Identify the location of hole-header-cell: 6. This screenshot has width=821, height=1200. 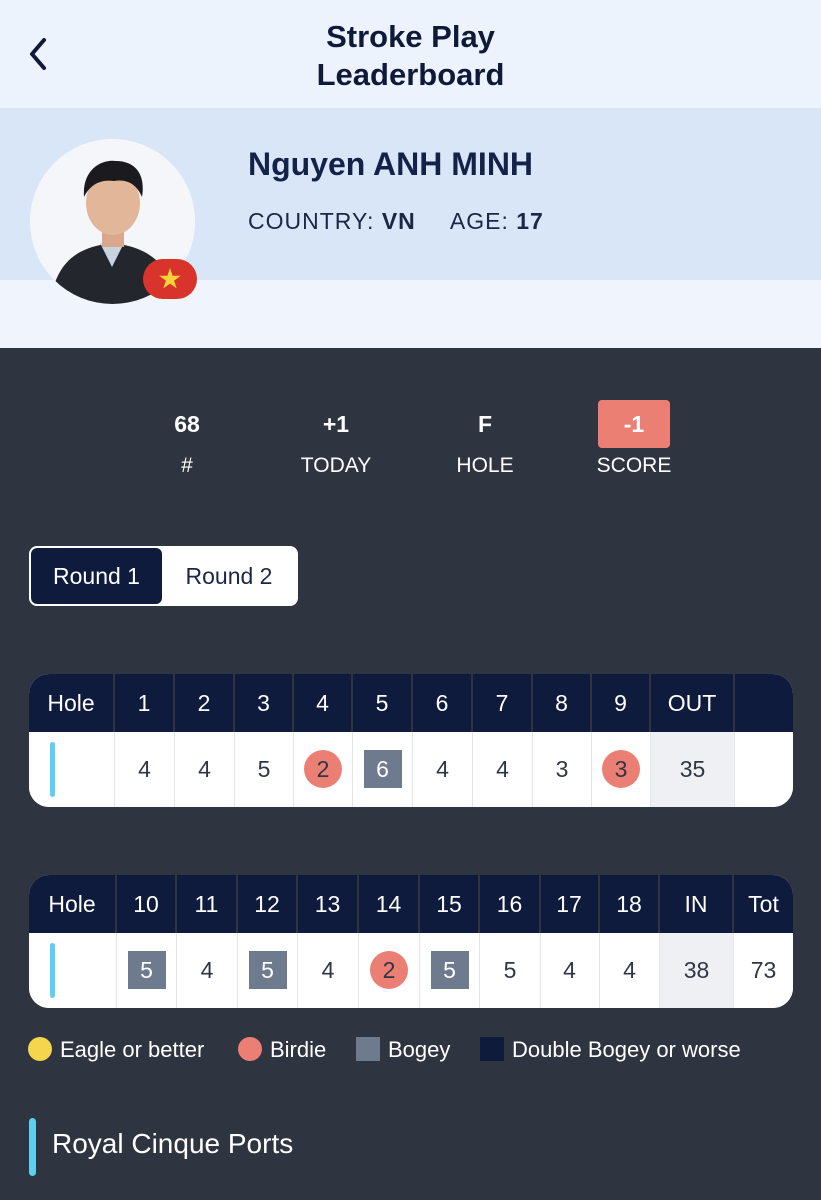
(443, 703).